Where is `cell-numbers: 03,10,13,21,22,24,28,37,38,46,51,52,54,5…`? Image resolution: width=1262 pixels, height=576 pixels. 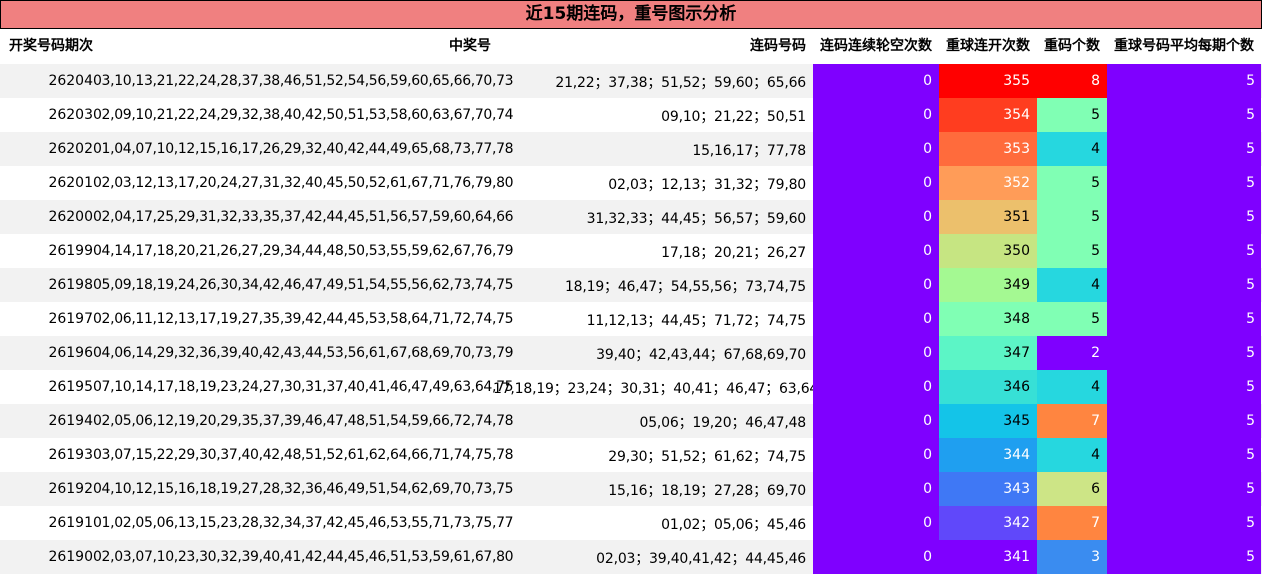 cell-numbers: 03,10,13,21,22,24,28,37,38,46,51,52,54,5… is located at coordinates (303, 81).